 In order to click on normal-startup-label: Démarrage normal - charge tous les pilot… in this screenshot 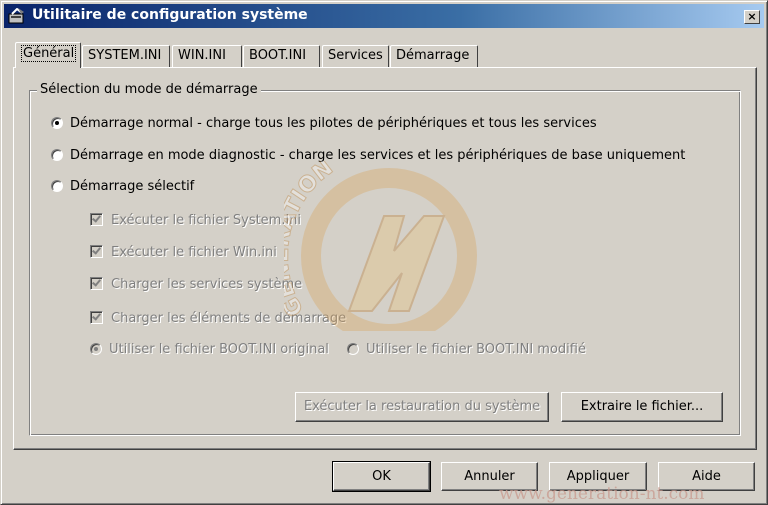, I will do `click(333, 123)`.